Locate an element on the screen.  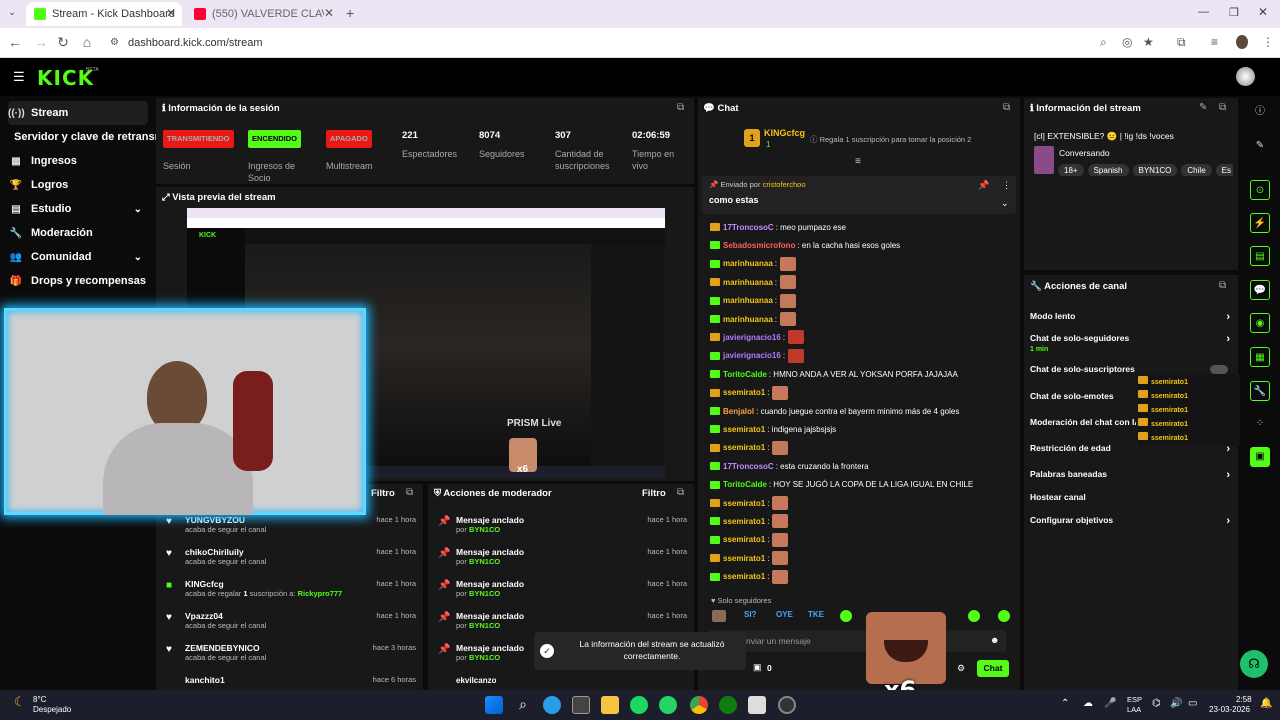
pinned-user: cristoferchoo is located at coordinates (784, 184).